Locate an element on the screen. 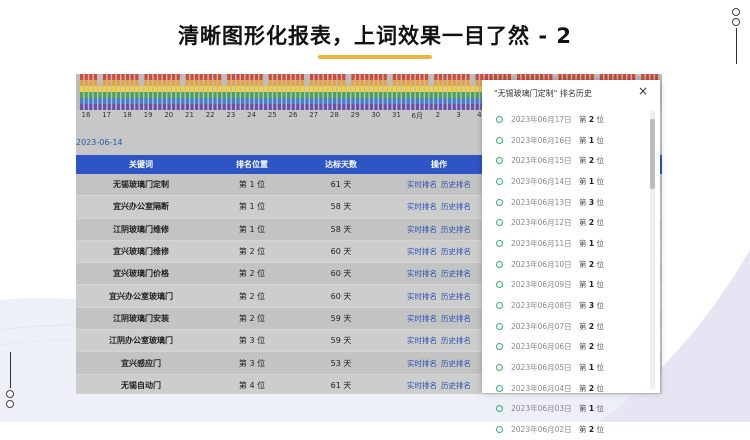 This screenshot has height=440, width=750. header-actions: 操作 is located at coordinates (439, 164).